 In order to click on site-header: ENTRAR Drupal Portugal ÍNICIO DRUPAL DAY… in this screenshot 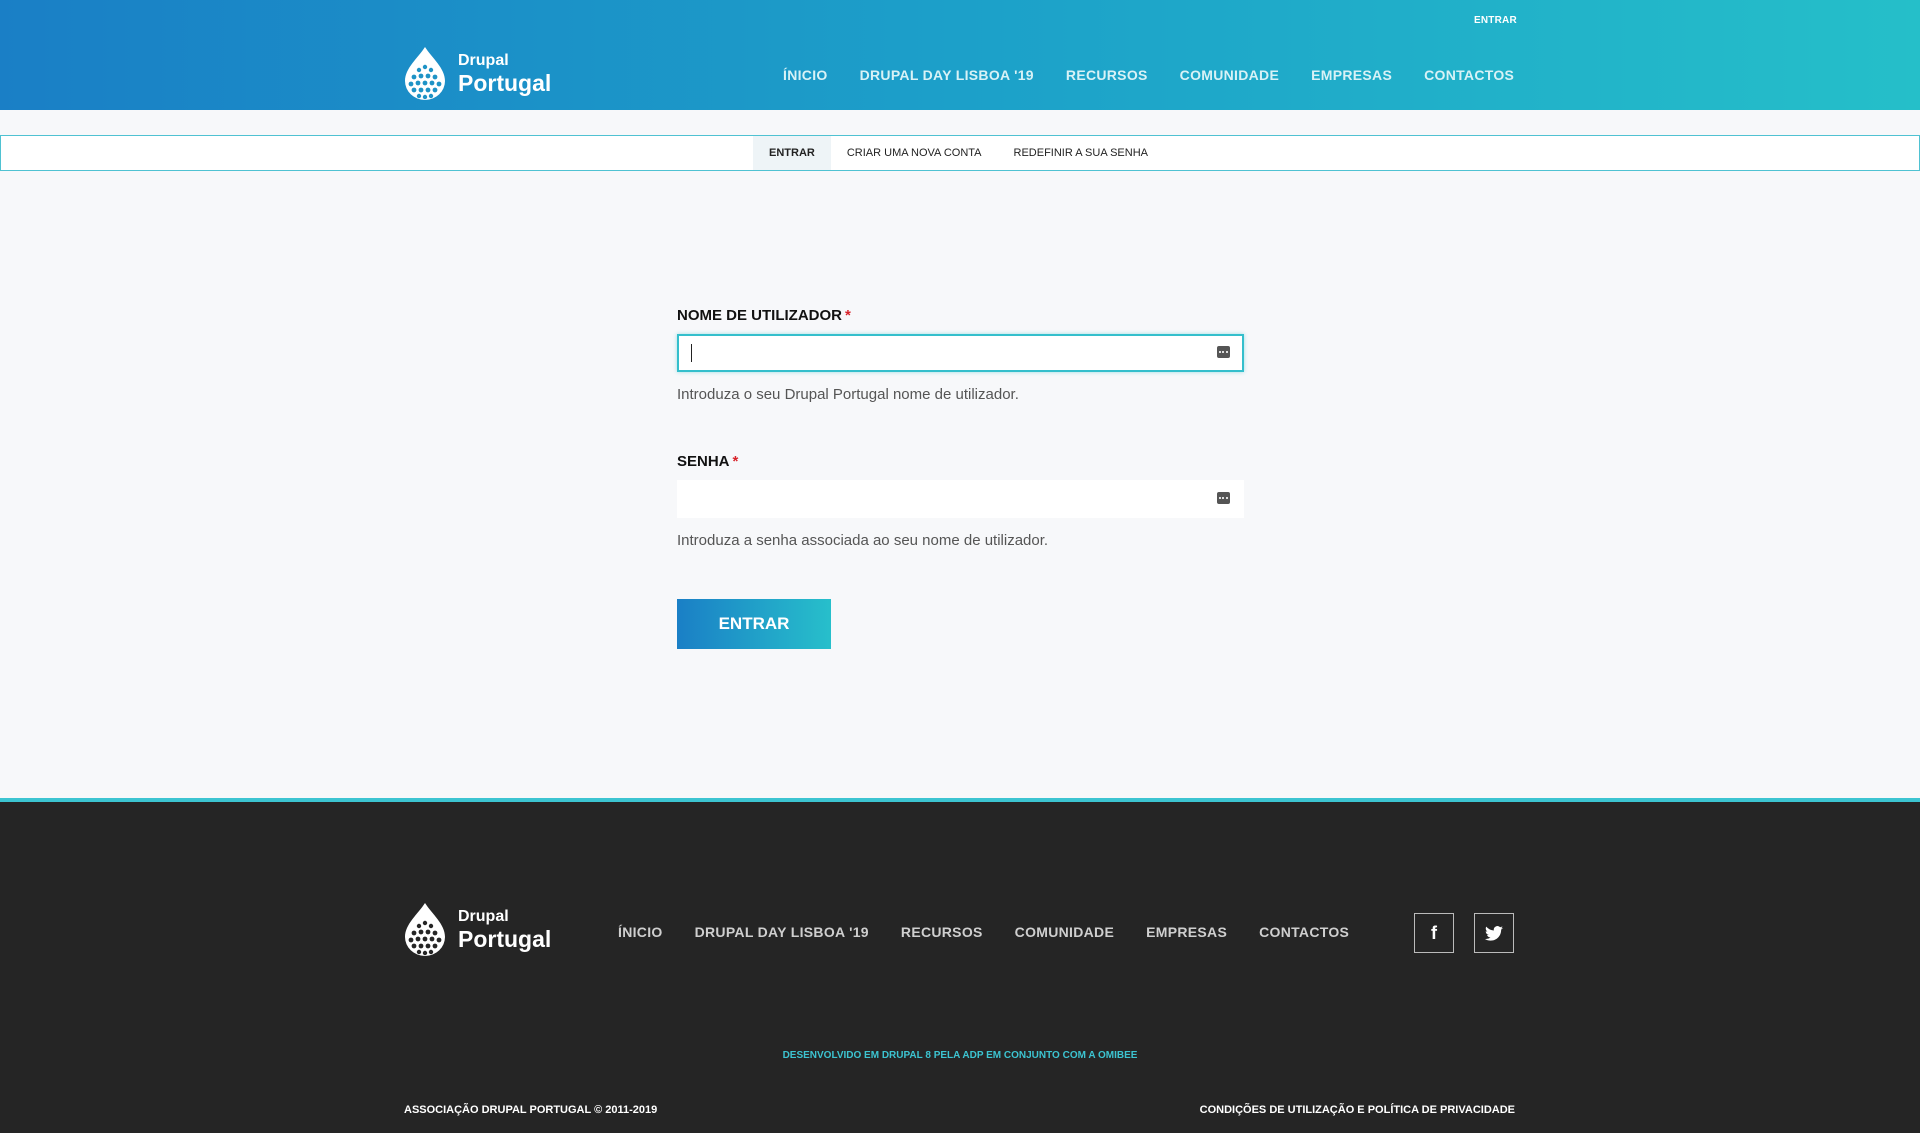, I will do `click(960, 55)`.